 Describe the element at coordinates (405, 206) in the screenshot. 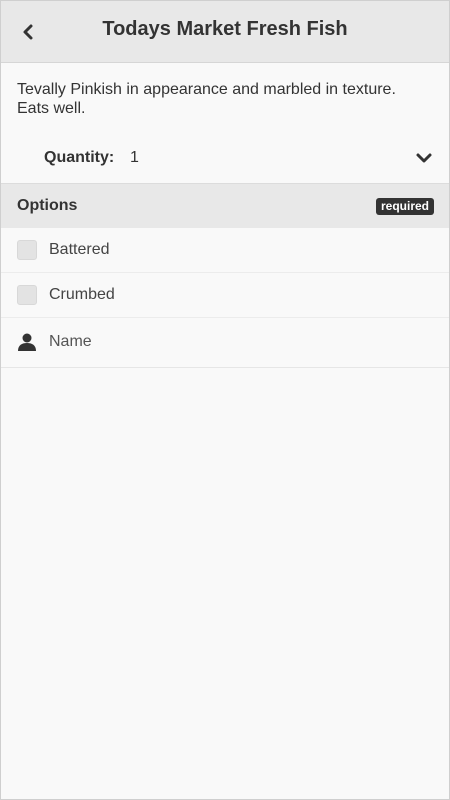

I see `required-badge: required` at that location.